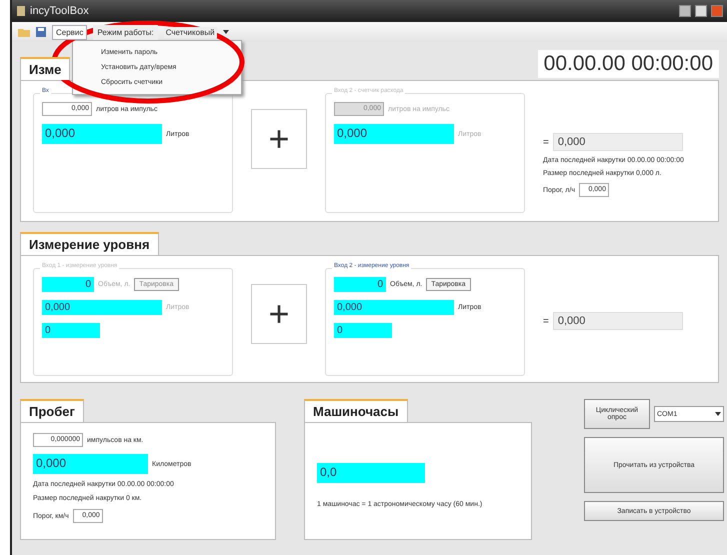  What do you see at coordinates (52, 410) in the screenshot?
I see `tab: Пробег` at bounding box center [52, 410].